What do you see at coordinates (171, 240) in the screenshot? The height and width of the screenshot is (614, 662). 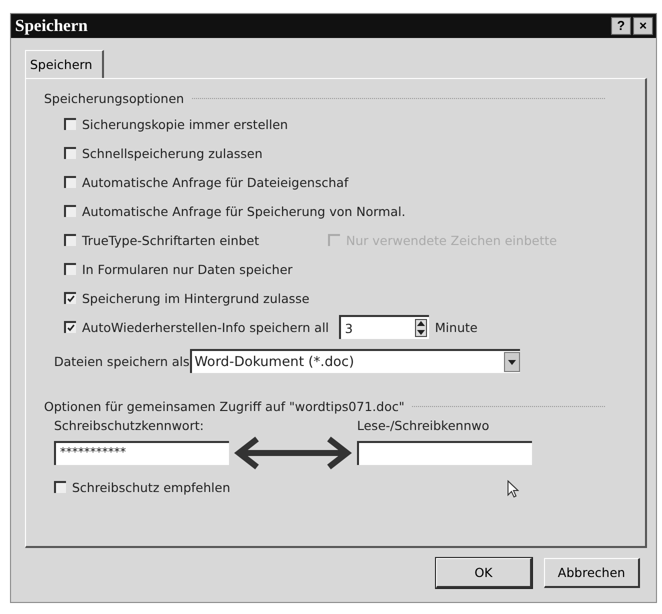 I see `checkbox-label: TrueType-Schriftarten einbet` at bounding box center [171, 240].